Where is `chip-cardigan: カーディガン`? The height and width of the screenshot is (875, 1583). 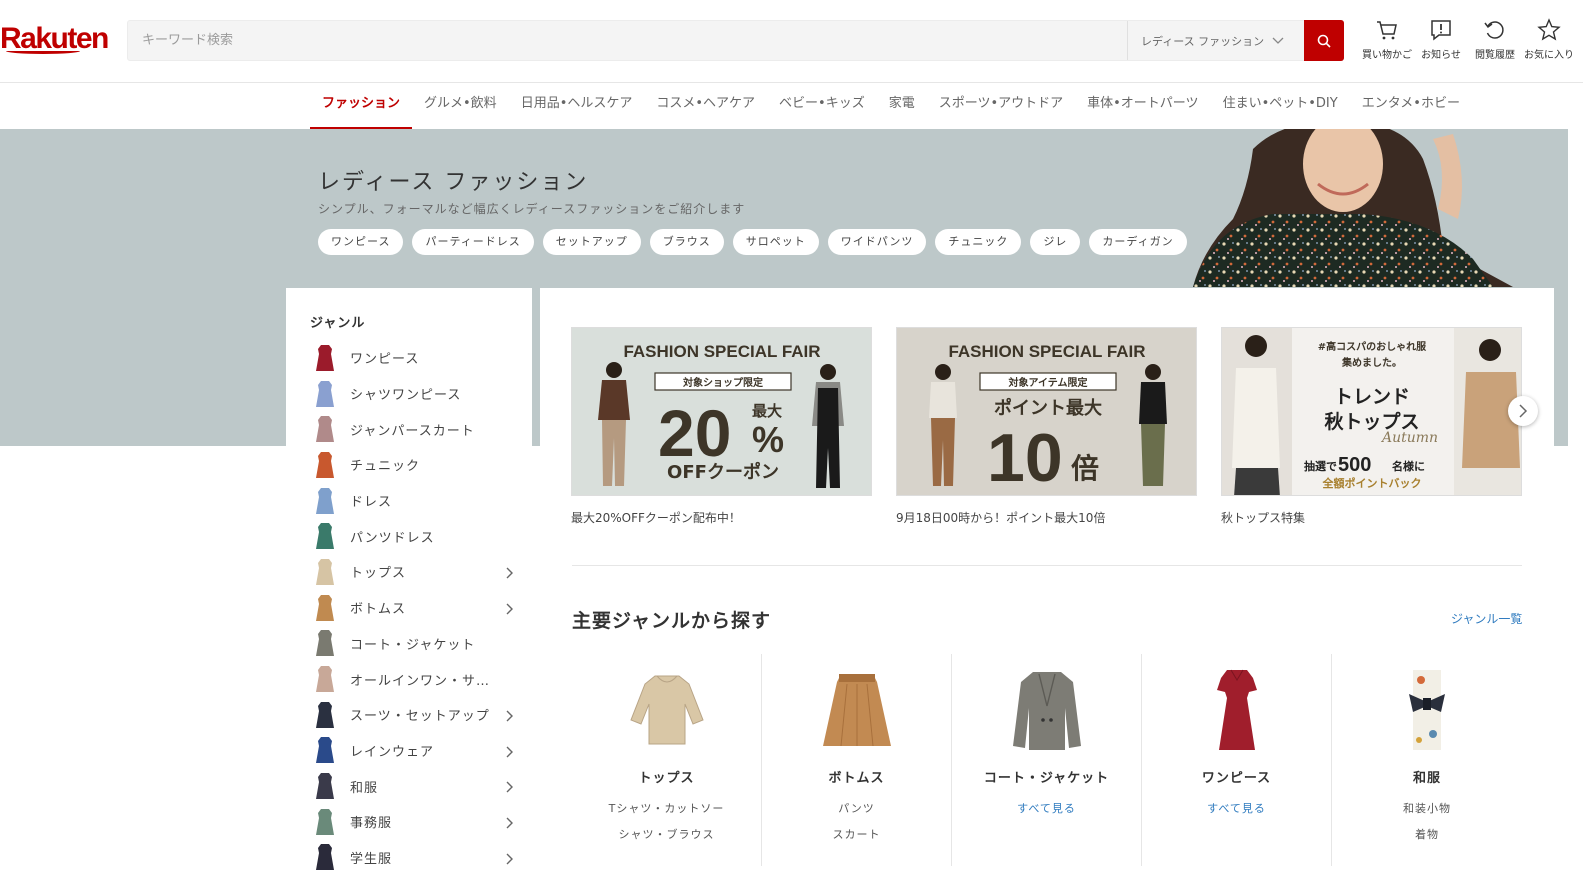 chip-cardigan: カーディガン is located at coordinates (1138, 242).